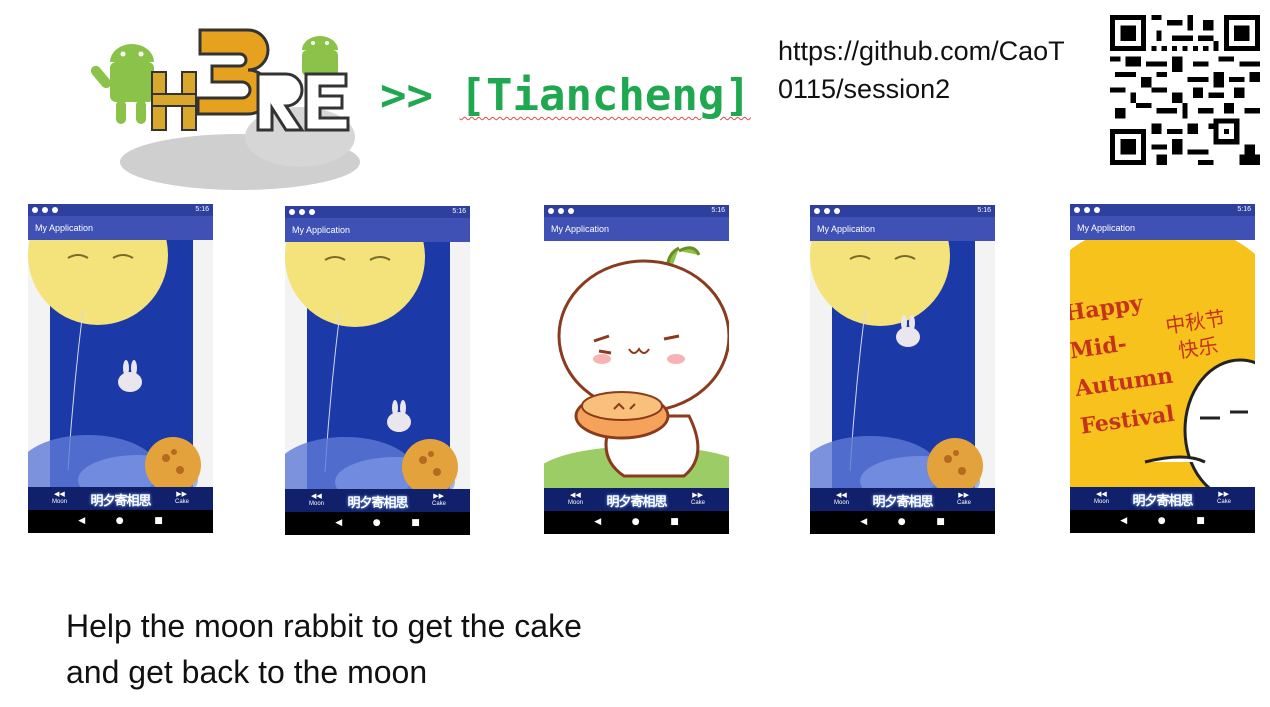 This screenshot has width=1270, height=707. What do you see at coordinates (622, 415) in the screenshot?
I see `mooncake-icon` at bounding box center [622, 415].